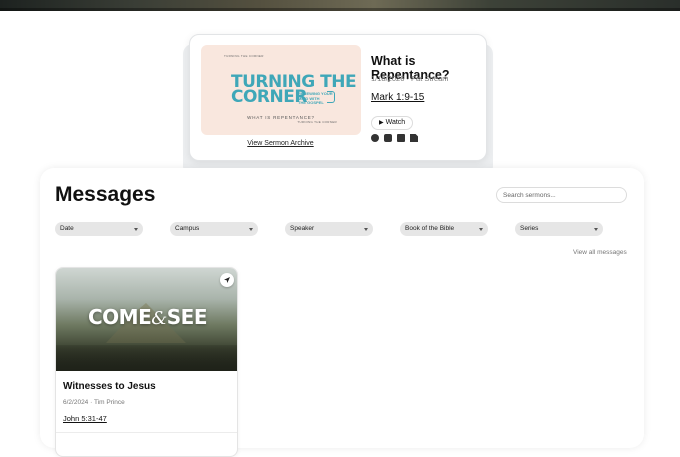  I want to click on turn-arrow-icon, so click(331, 97).